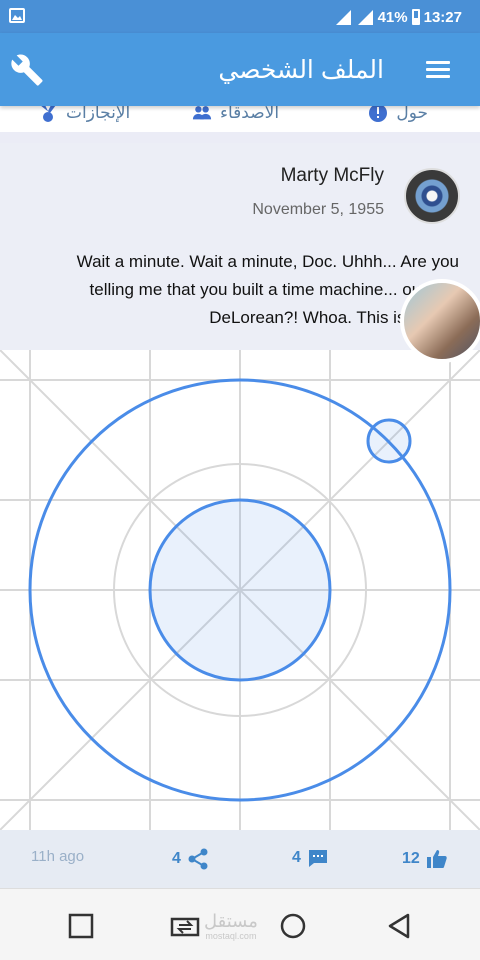 This screenshot has height=960, width=480. What do you see at coordinates (231, 936) in the screenshot?
I see `watermark-latin: mostaql.com` at bounding box center [231, 936].